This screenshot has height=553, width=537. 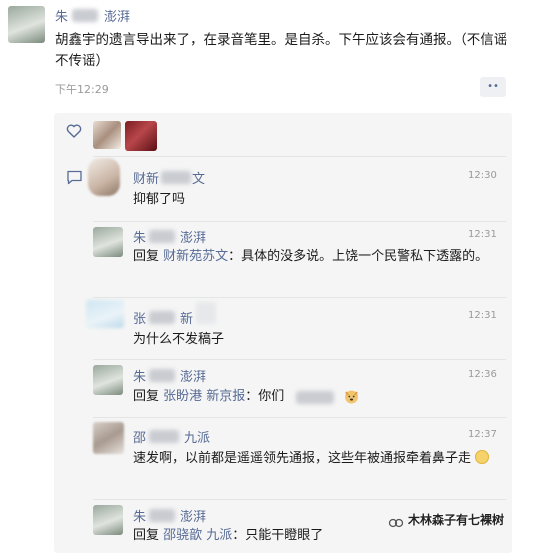 What do you see at coordinates (315, 397) in the screenshot?
I see `redacted-text` at bounding box center [315, 397].